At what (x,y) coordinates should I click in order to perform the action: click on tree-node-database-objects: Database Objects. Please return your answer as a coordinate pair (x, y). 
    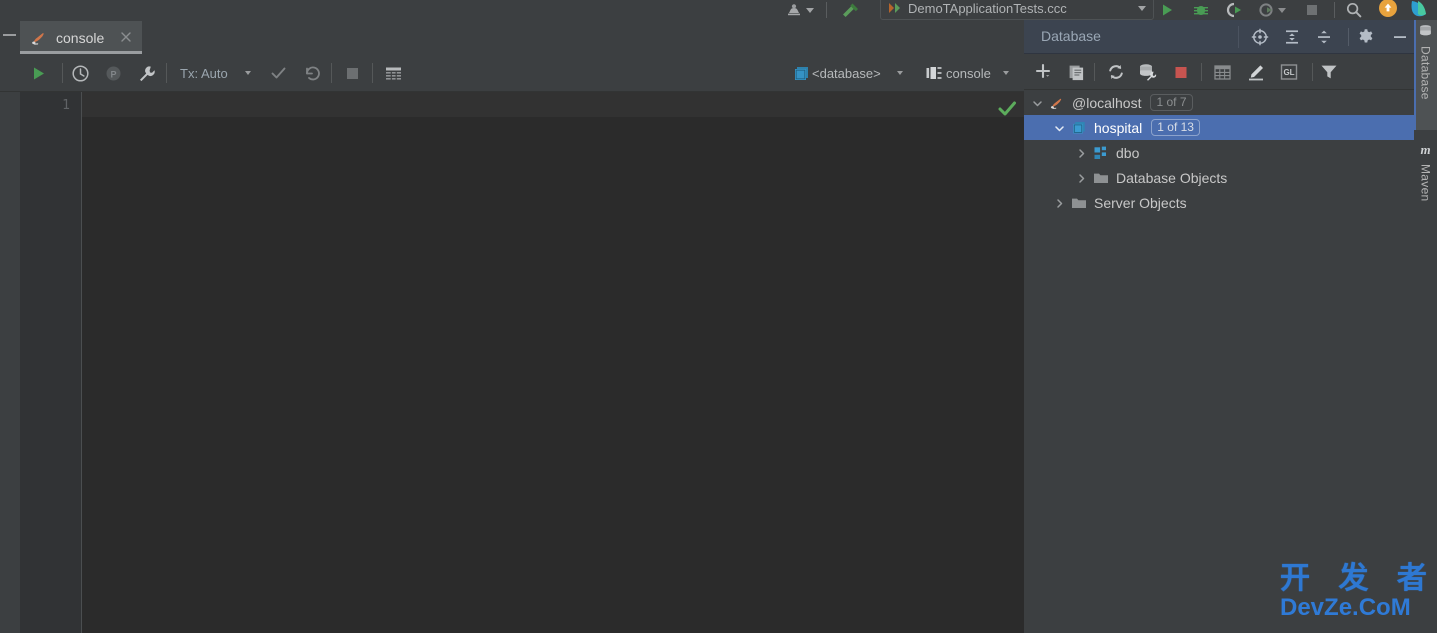
    Looking at the image, I should click on (1219, 177).